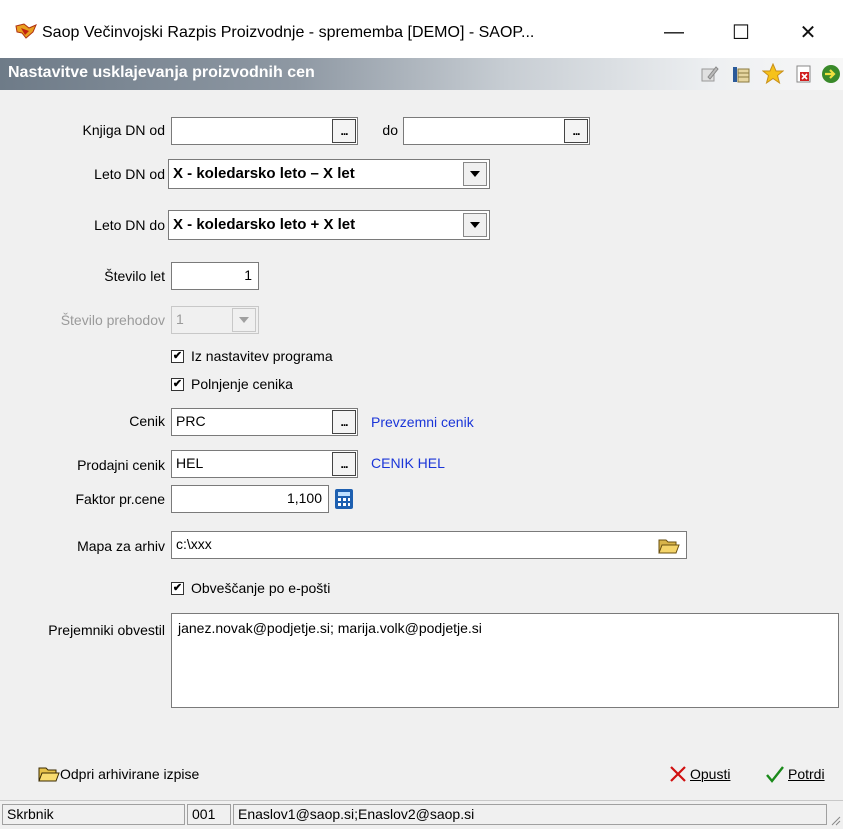 The height and width of the screenshot is (829, 843). What do you see at coordinates (496, 131) in the screenshot?
I see `knjiga-do-input` at bounding box center [496, 131].